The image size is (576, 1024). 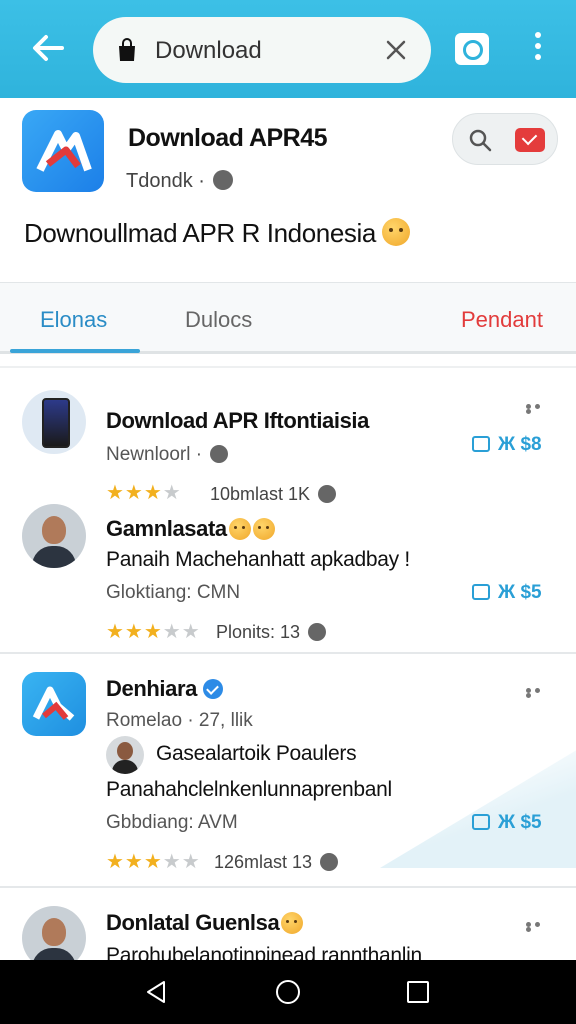 I want to click on back-arrow-icon, so click(x=48, y=48).